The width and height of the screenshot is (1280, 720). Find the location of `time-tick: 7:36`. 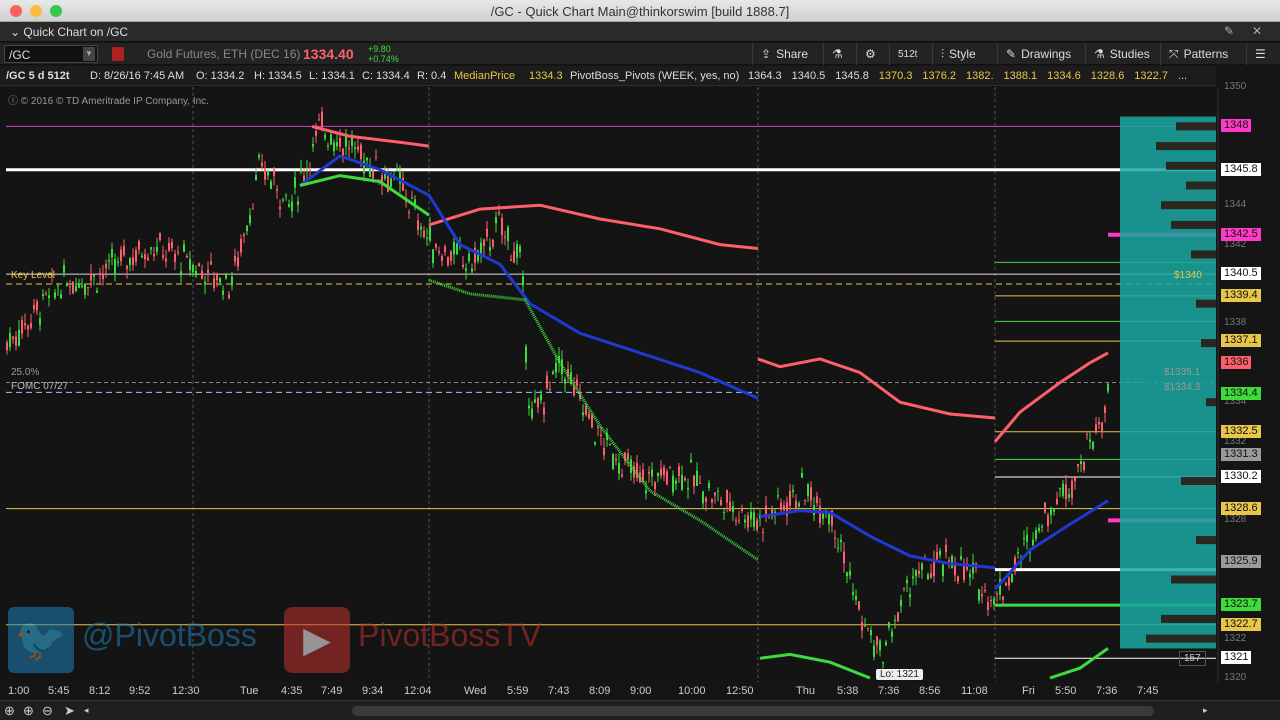

time-tick: 7:36 is located at coordinates (1107, 691).